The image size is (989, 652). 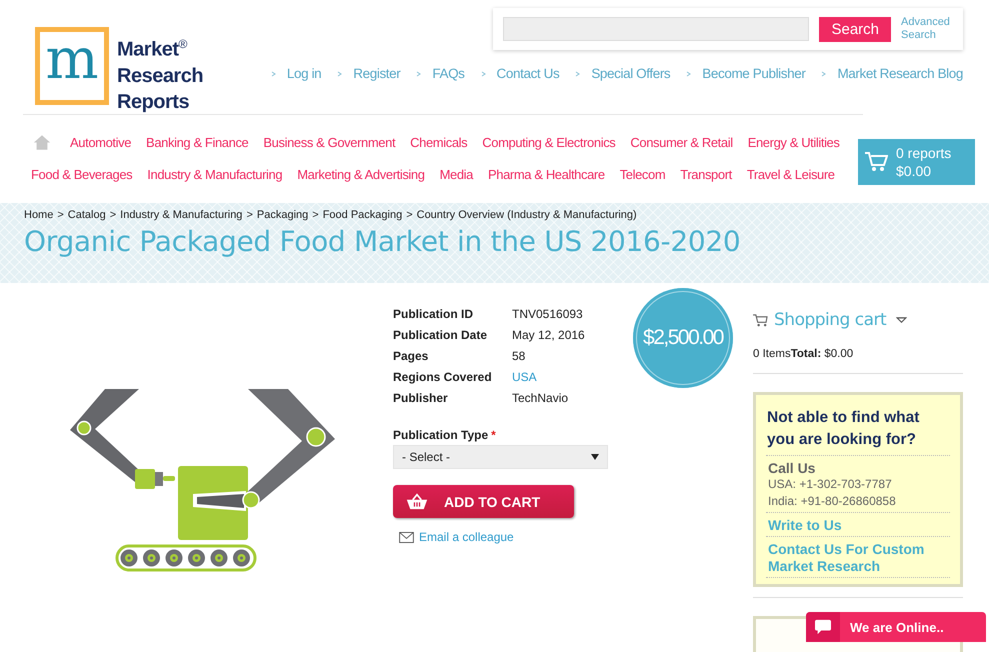 I want to click on category-link: Industry & Manufacturing, so click(x=214, y=174).